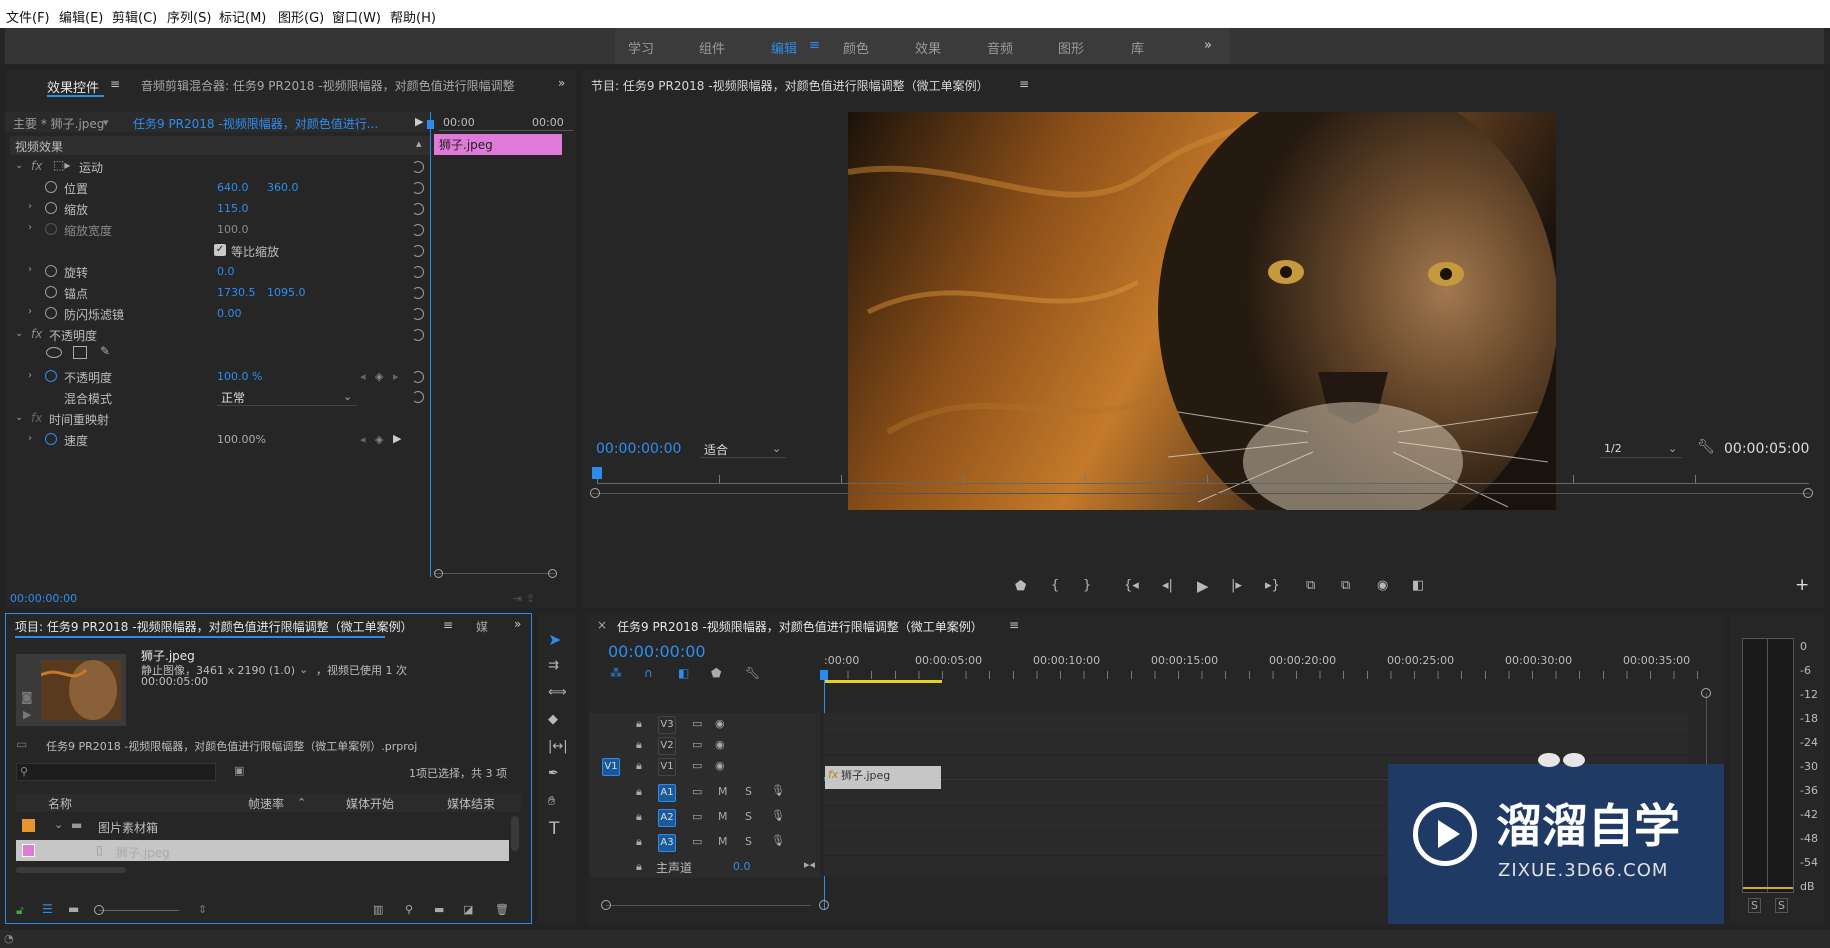 The image size is (1830, 948). What do you see at coordinates (236, 292) in the screenshot?
I see `anchor-x: 1730.5` at bounding box center [236, 292].